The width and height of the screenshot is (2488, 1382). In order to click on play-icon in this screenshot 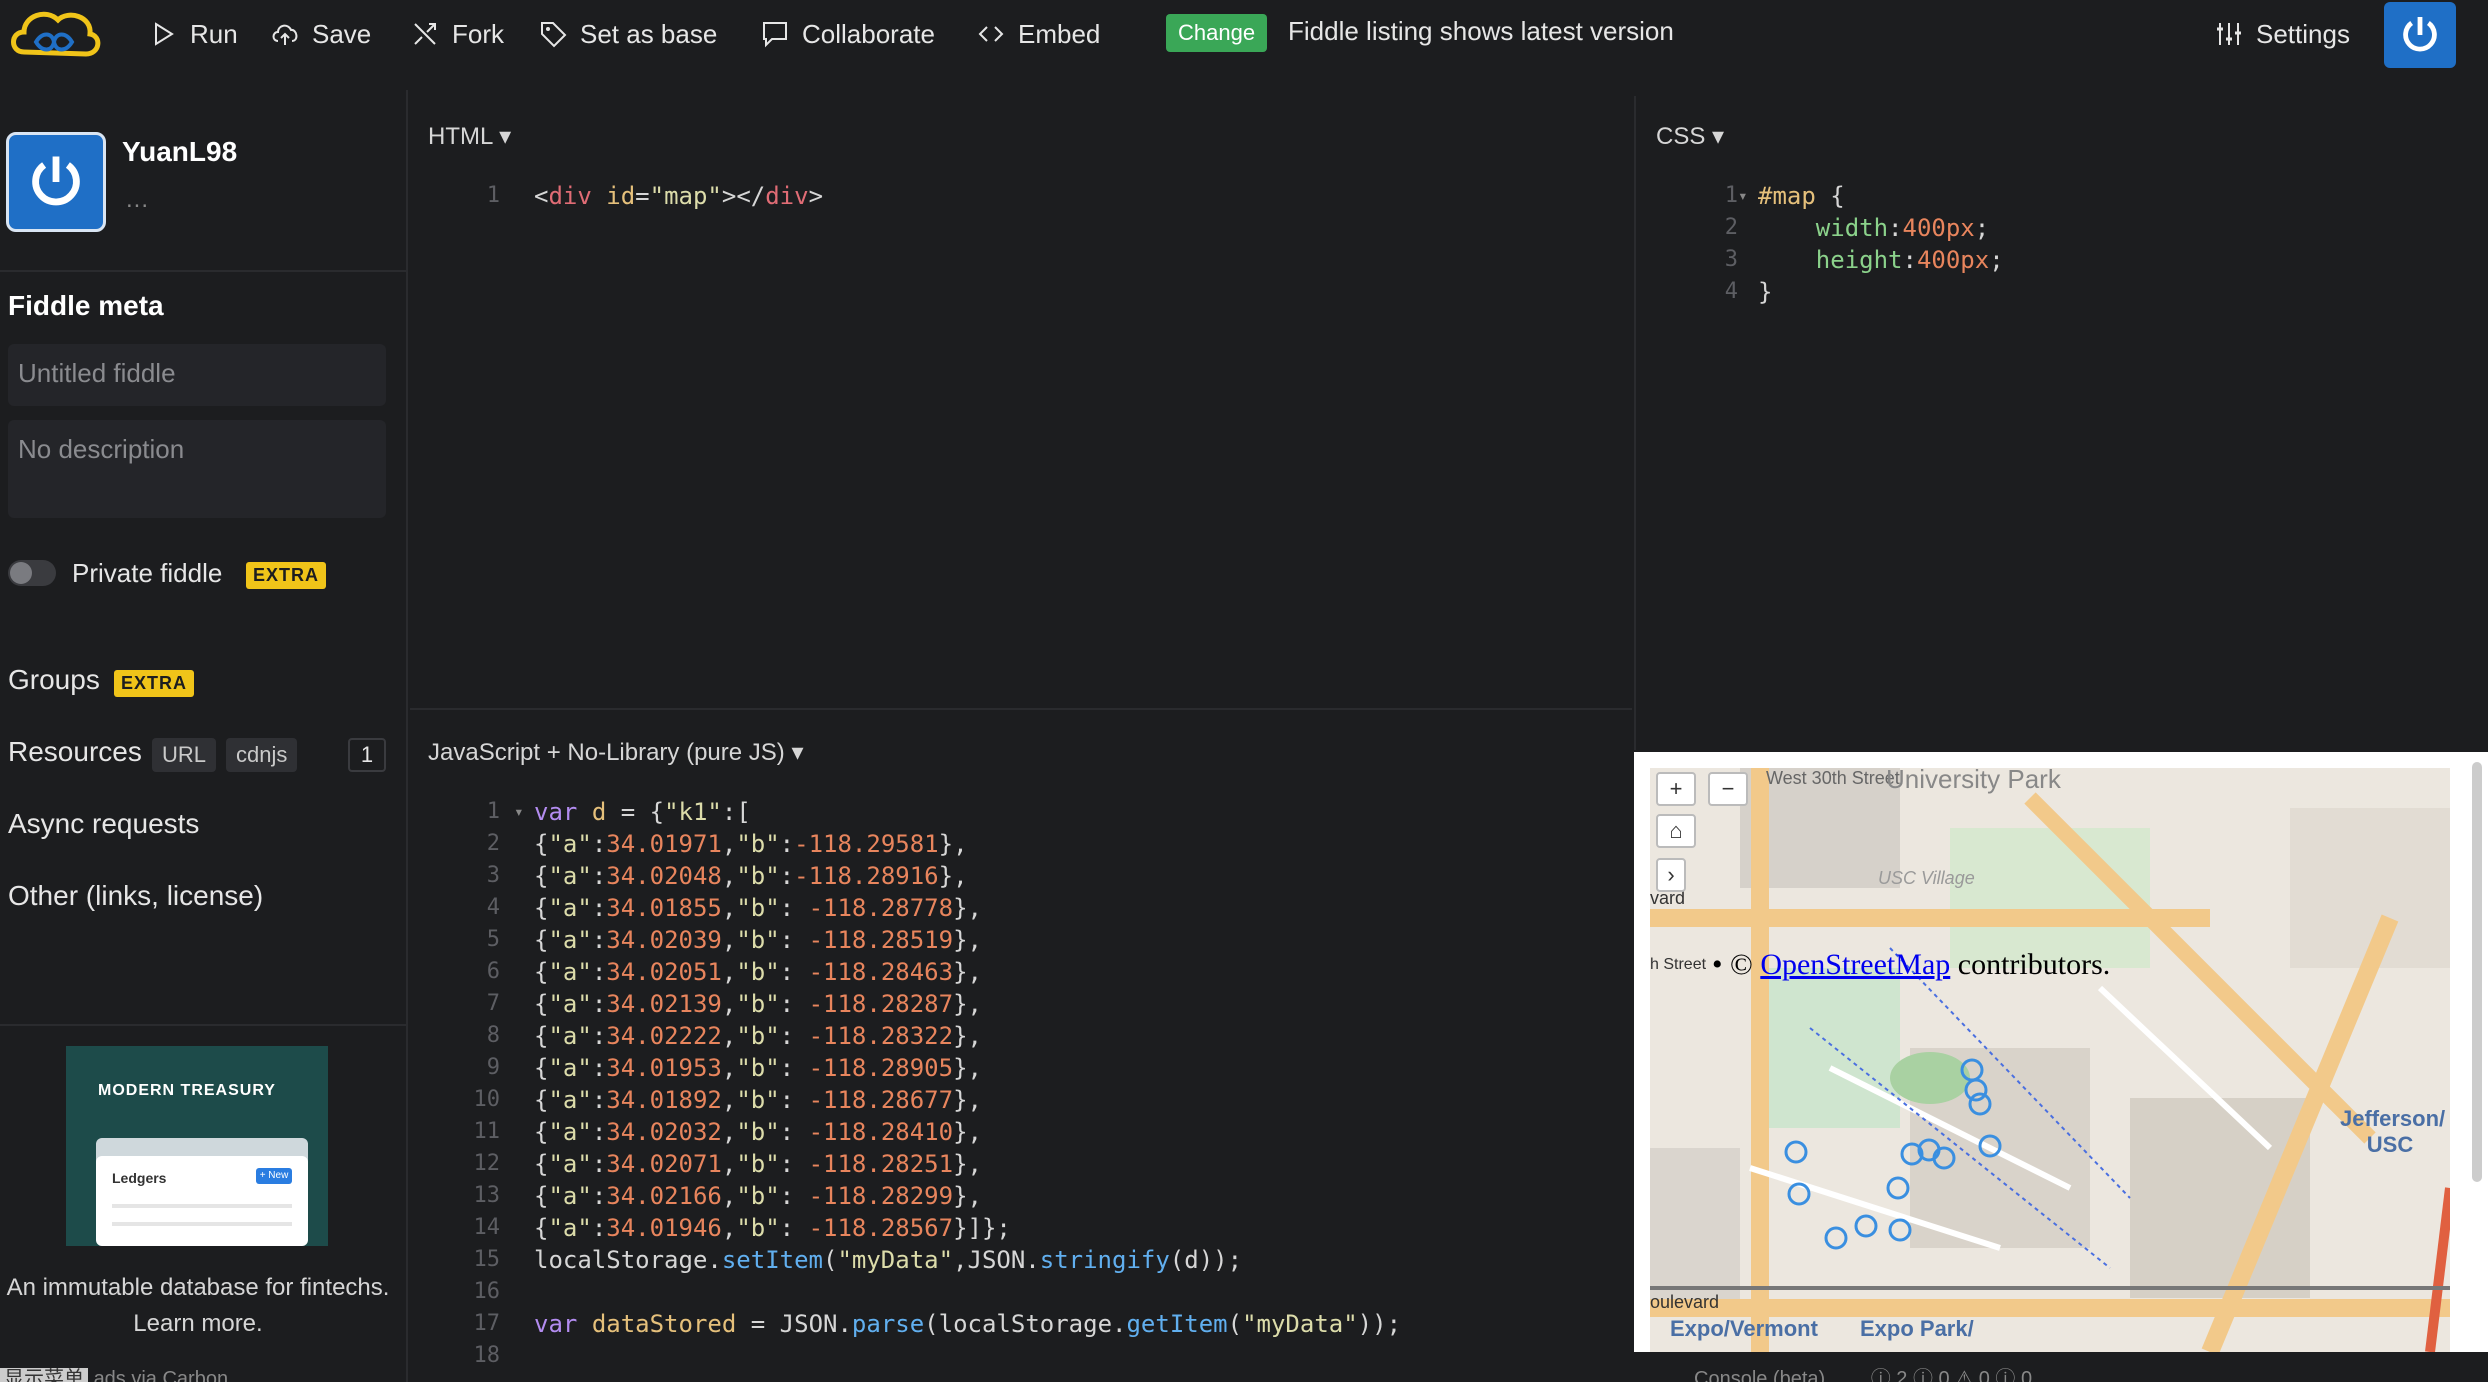, I will do `click(164, 34)`.